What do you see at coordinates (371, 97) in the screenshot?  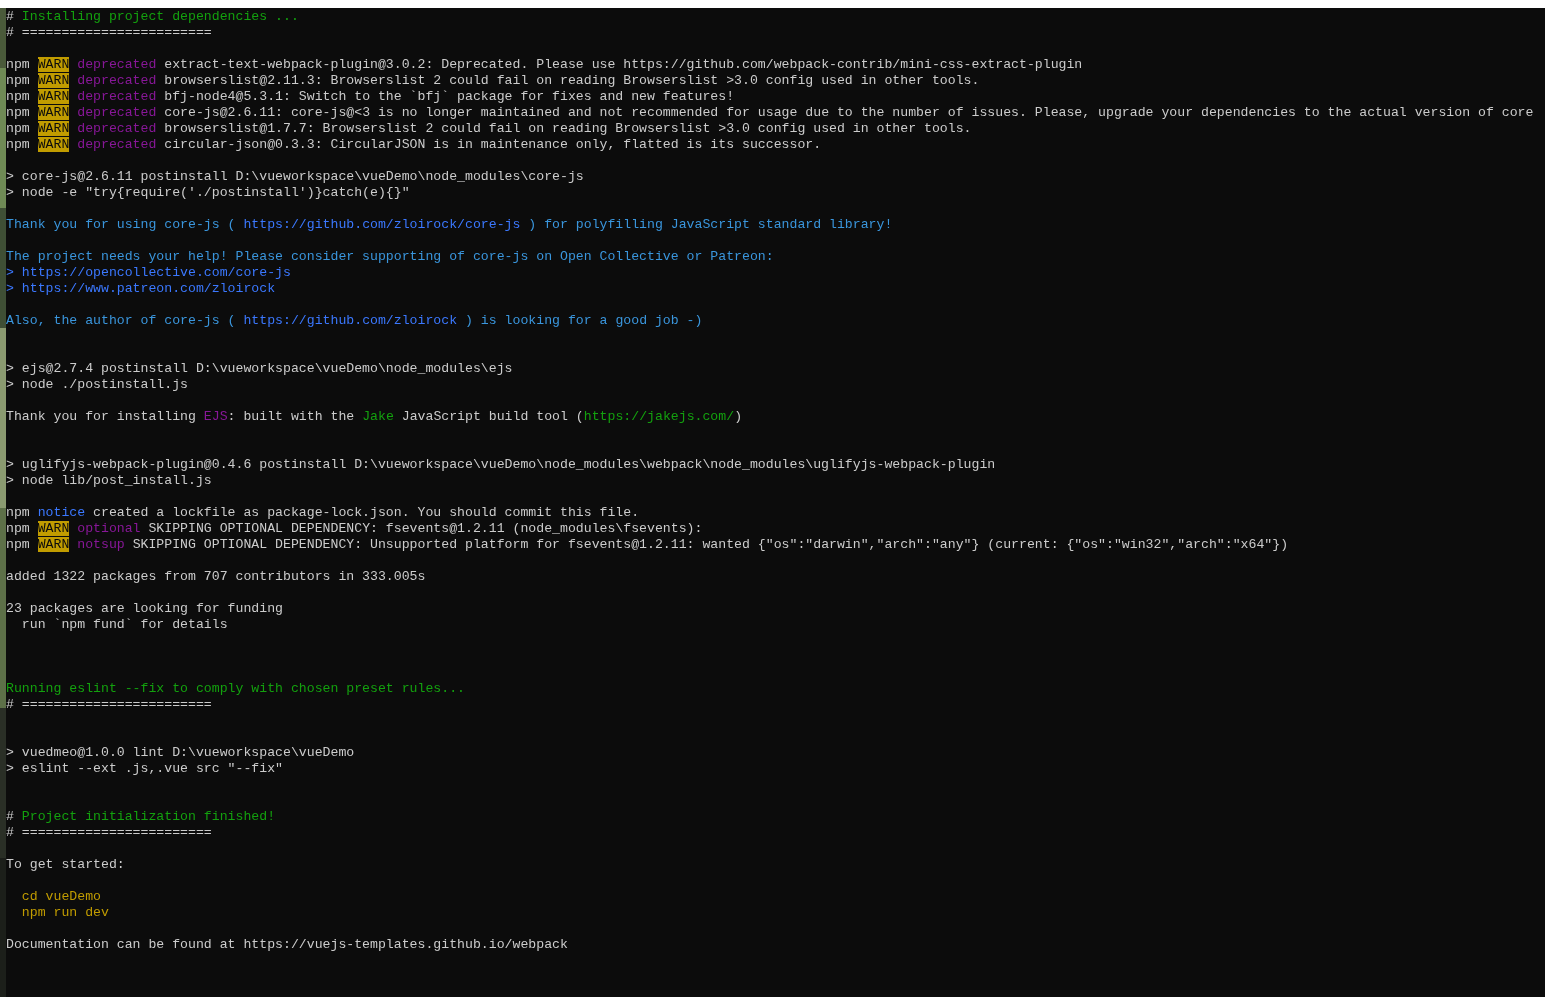 I see `terminal-line: npm WARN deprecated bfj-node4@5.3.1: Switch to the `bfj` package for fixes and new features!` at bounding box center [371, 97].